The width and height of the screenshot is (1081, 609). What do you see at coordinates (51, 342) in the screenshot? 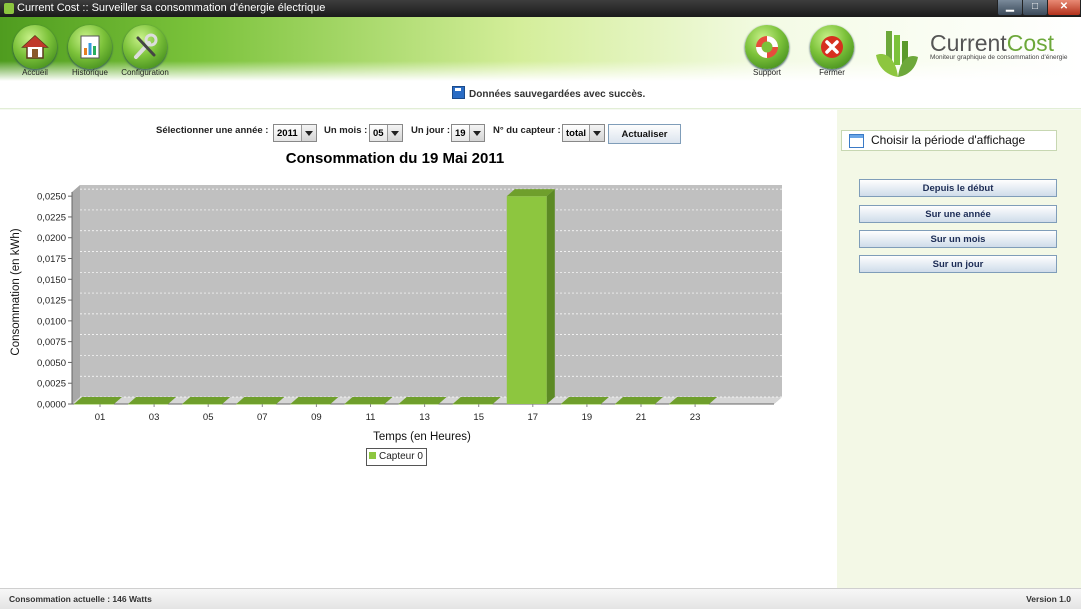
I see `y-tick-label: 0,0075` at bounding box center [51, 342].